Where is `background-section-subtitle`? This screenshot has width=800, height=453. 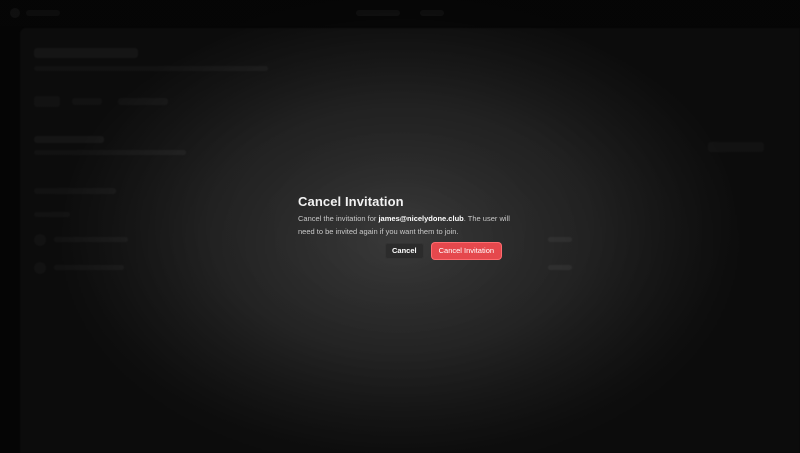 background-section-subtitle is located at coordinates (110, 152).